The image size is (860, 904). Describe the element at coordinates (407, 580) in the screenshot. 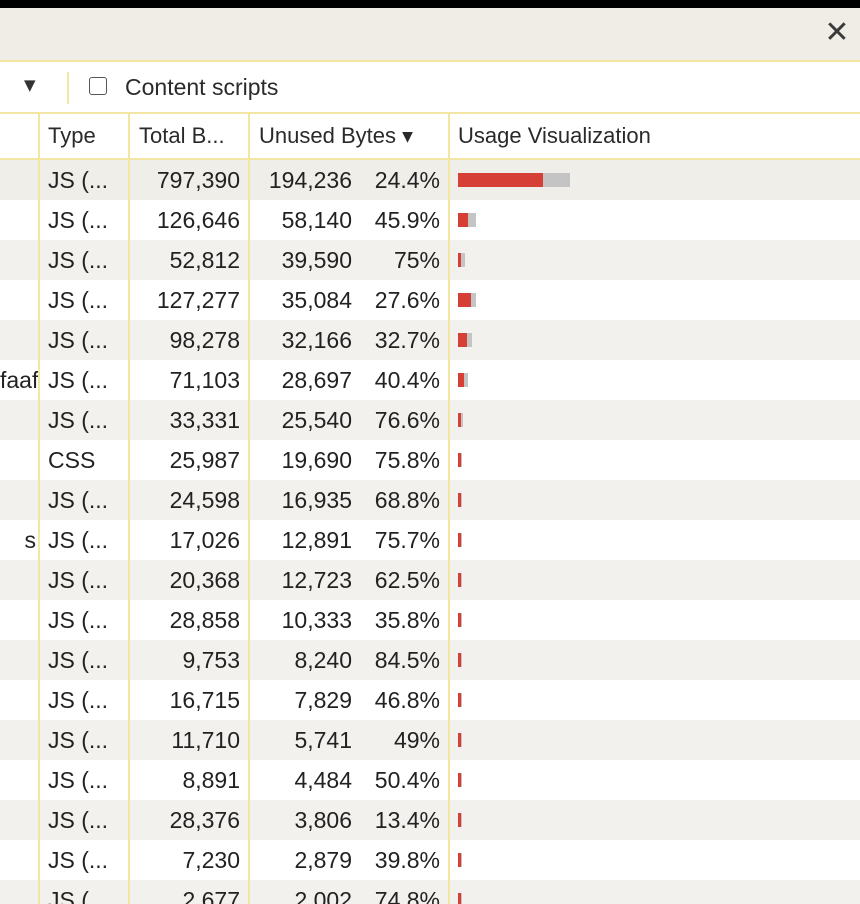

I see `unused-percent-cell: 62.5%` at that location.